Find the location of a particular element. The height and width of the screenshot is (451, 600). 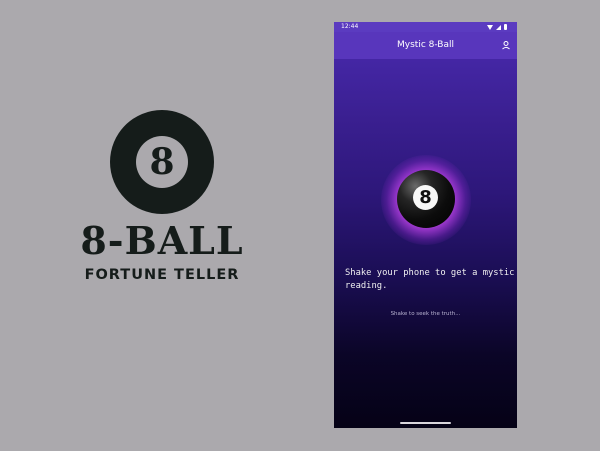

home-indicator is located at coordinates (425, 423).